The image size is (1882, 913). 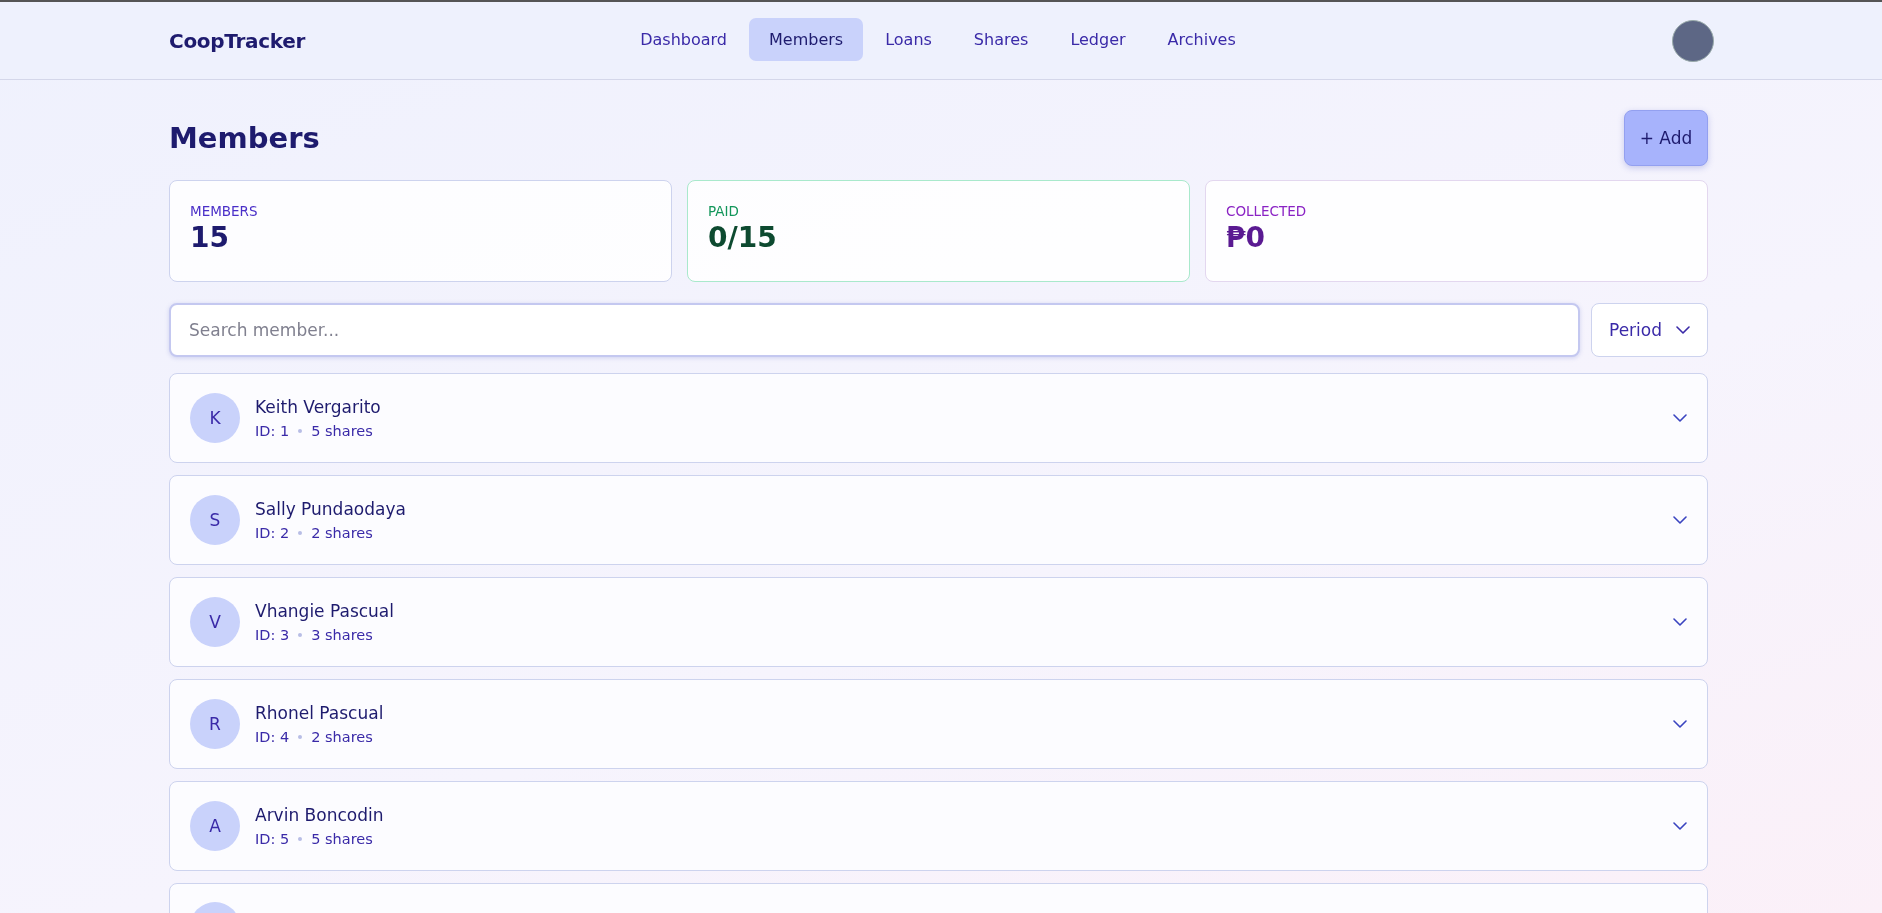 I want to click on member-id: ID: 4, so click(x=272, y=737).